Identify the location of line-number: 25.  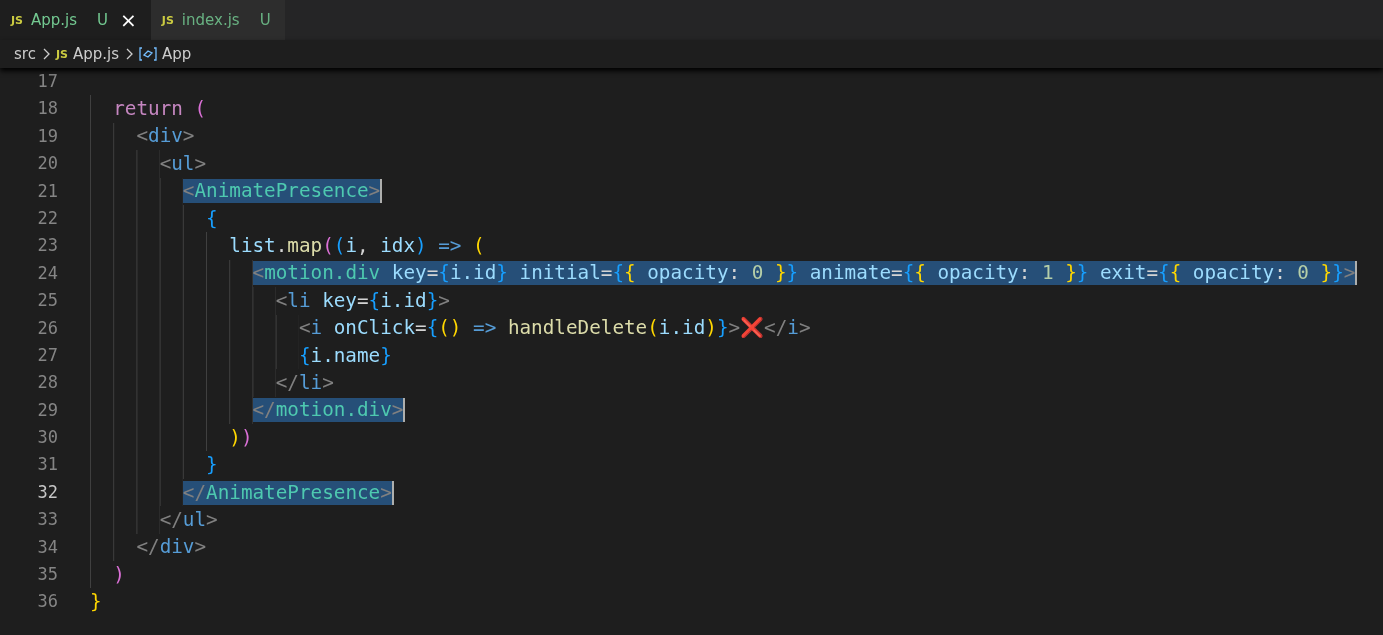
(47, 301).